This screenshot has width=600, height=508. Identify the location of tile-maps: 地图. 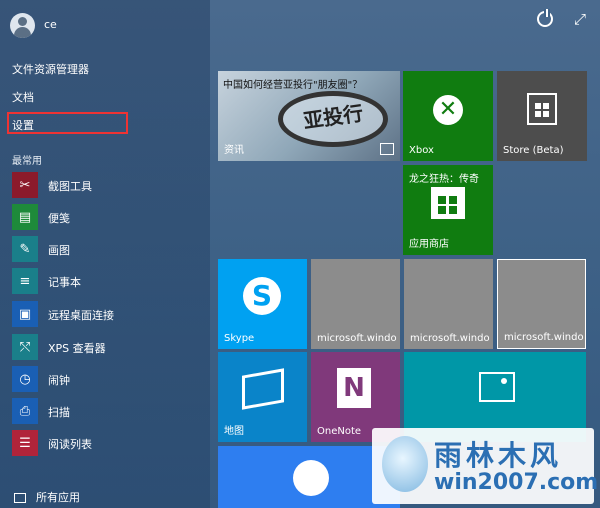
(262, 397).